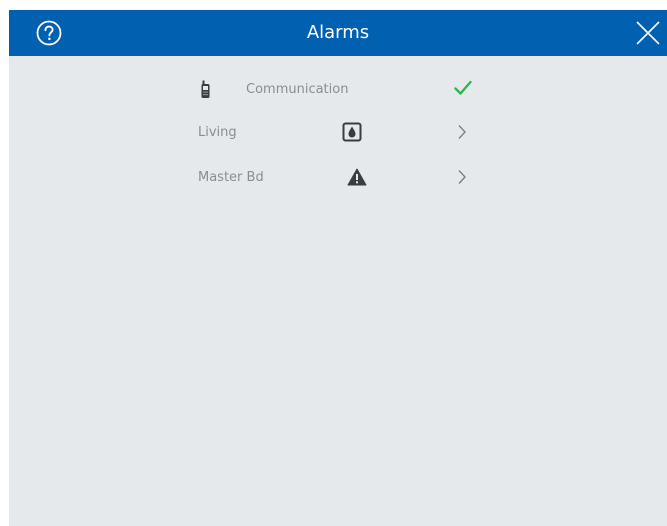 The height and width of the screenshot is (526, 667). What do you see at coordinates (217, 132) in the screenshot?
I see `alarm-row-label: Living` at bounding box center [217, 132].